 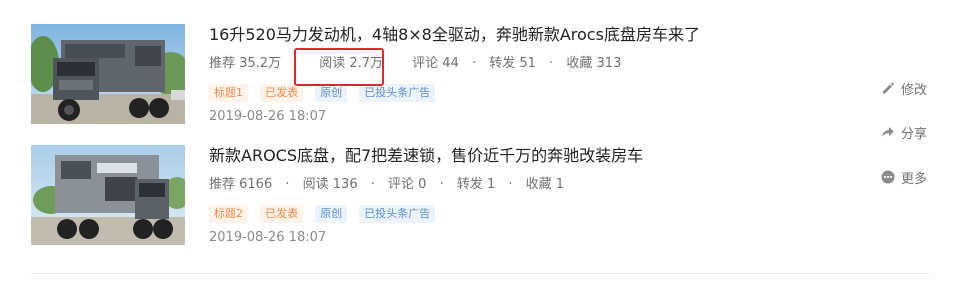 What do you see at coordinates (545, 184) in the screenshot?
I see `stat-favorites: 收藏 1` at bounding box center [545, 184].